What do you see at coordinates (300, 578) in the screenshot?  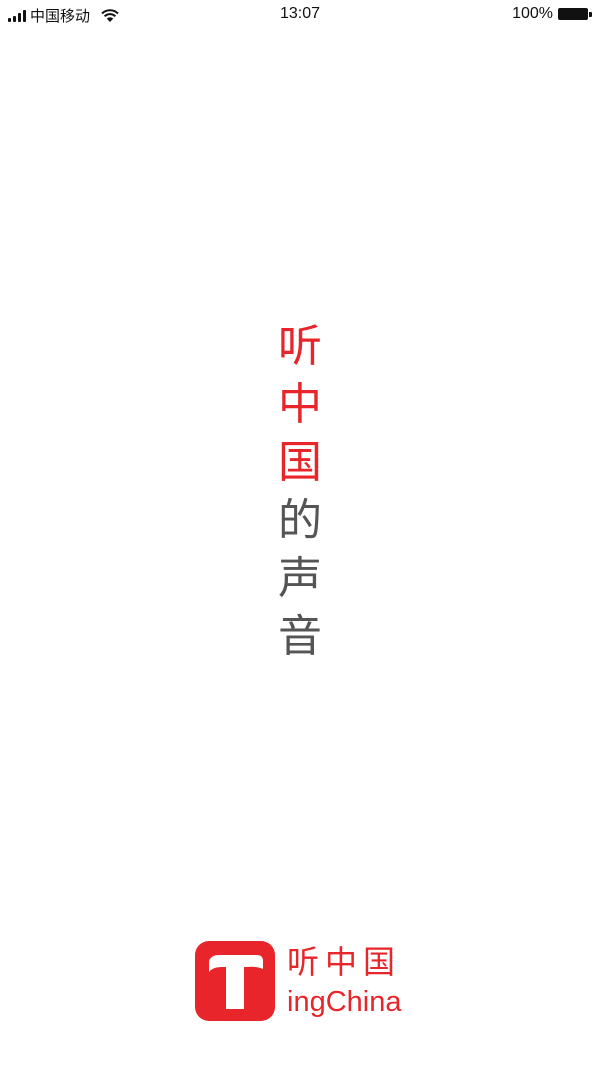 I see `slogan-char: 声` at bounding box center [300, 578].